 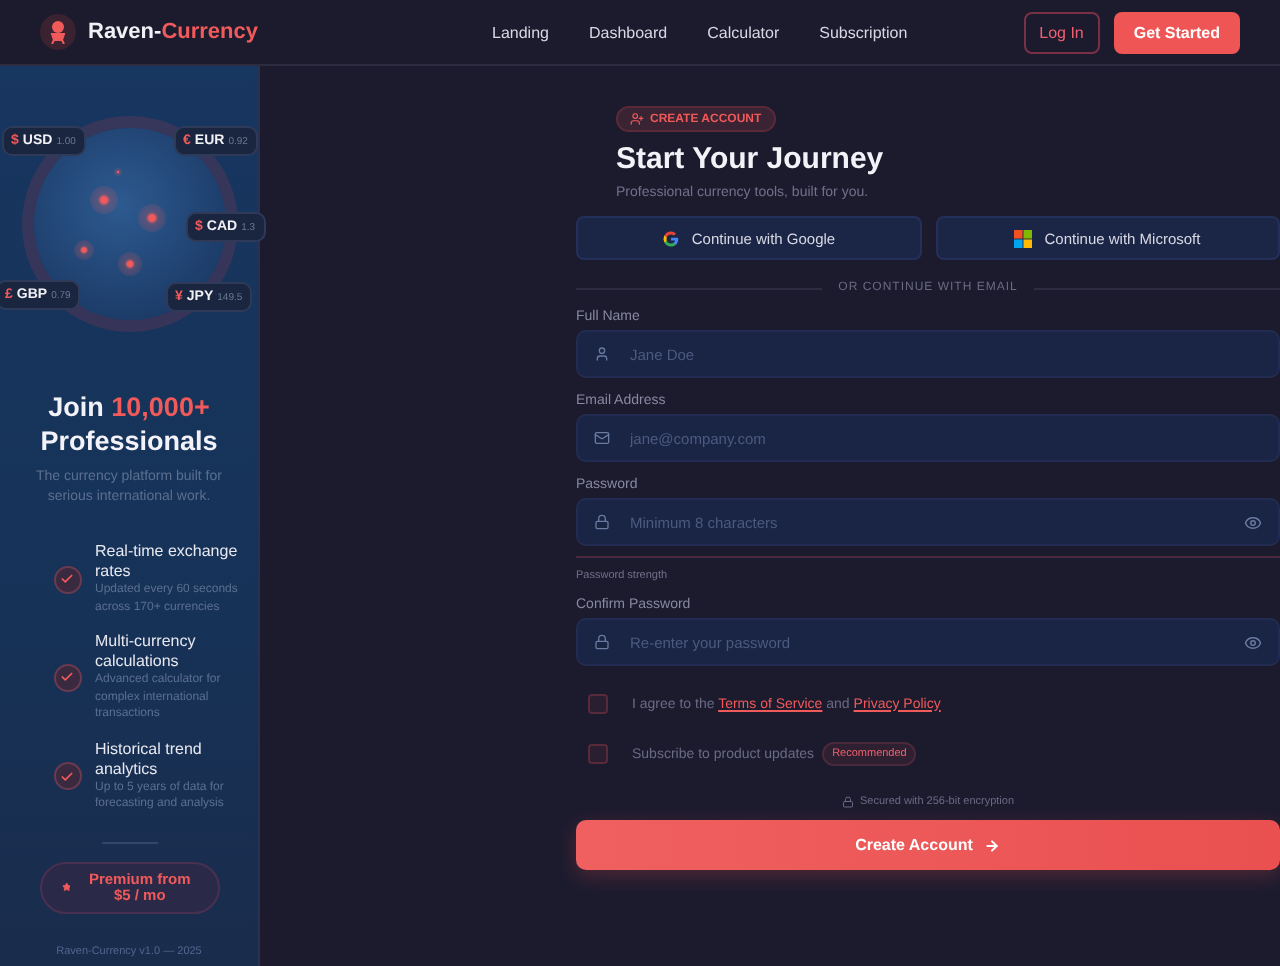 I want to click on nav-link: Dashboard, so click(x=628, y=32).